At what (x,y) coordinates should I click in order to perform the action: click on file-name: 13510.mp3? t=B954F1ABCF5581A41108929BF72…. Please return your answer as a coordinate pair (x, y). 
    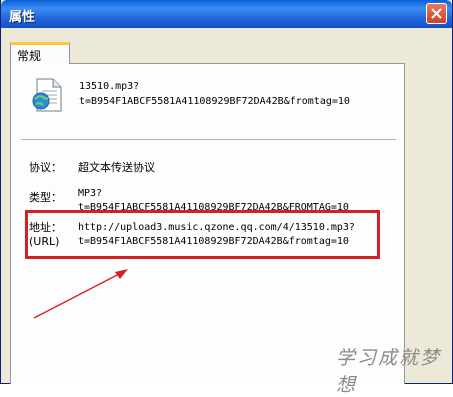
    Looking at the image, I should click on (214, 94).